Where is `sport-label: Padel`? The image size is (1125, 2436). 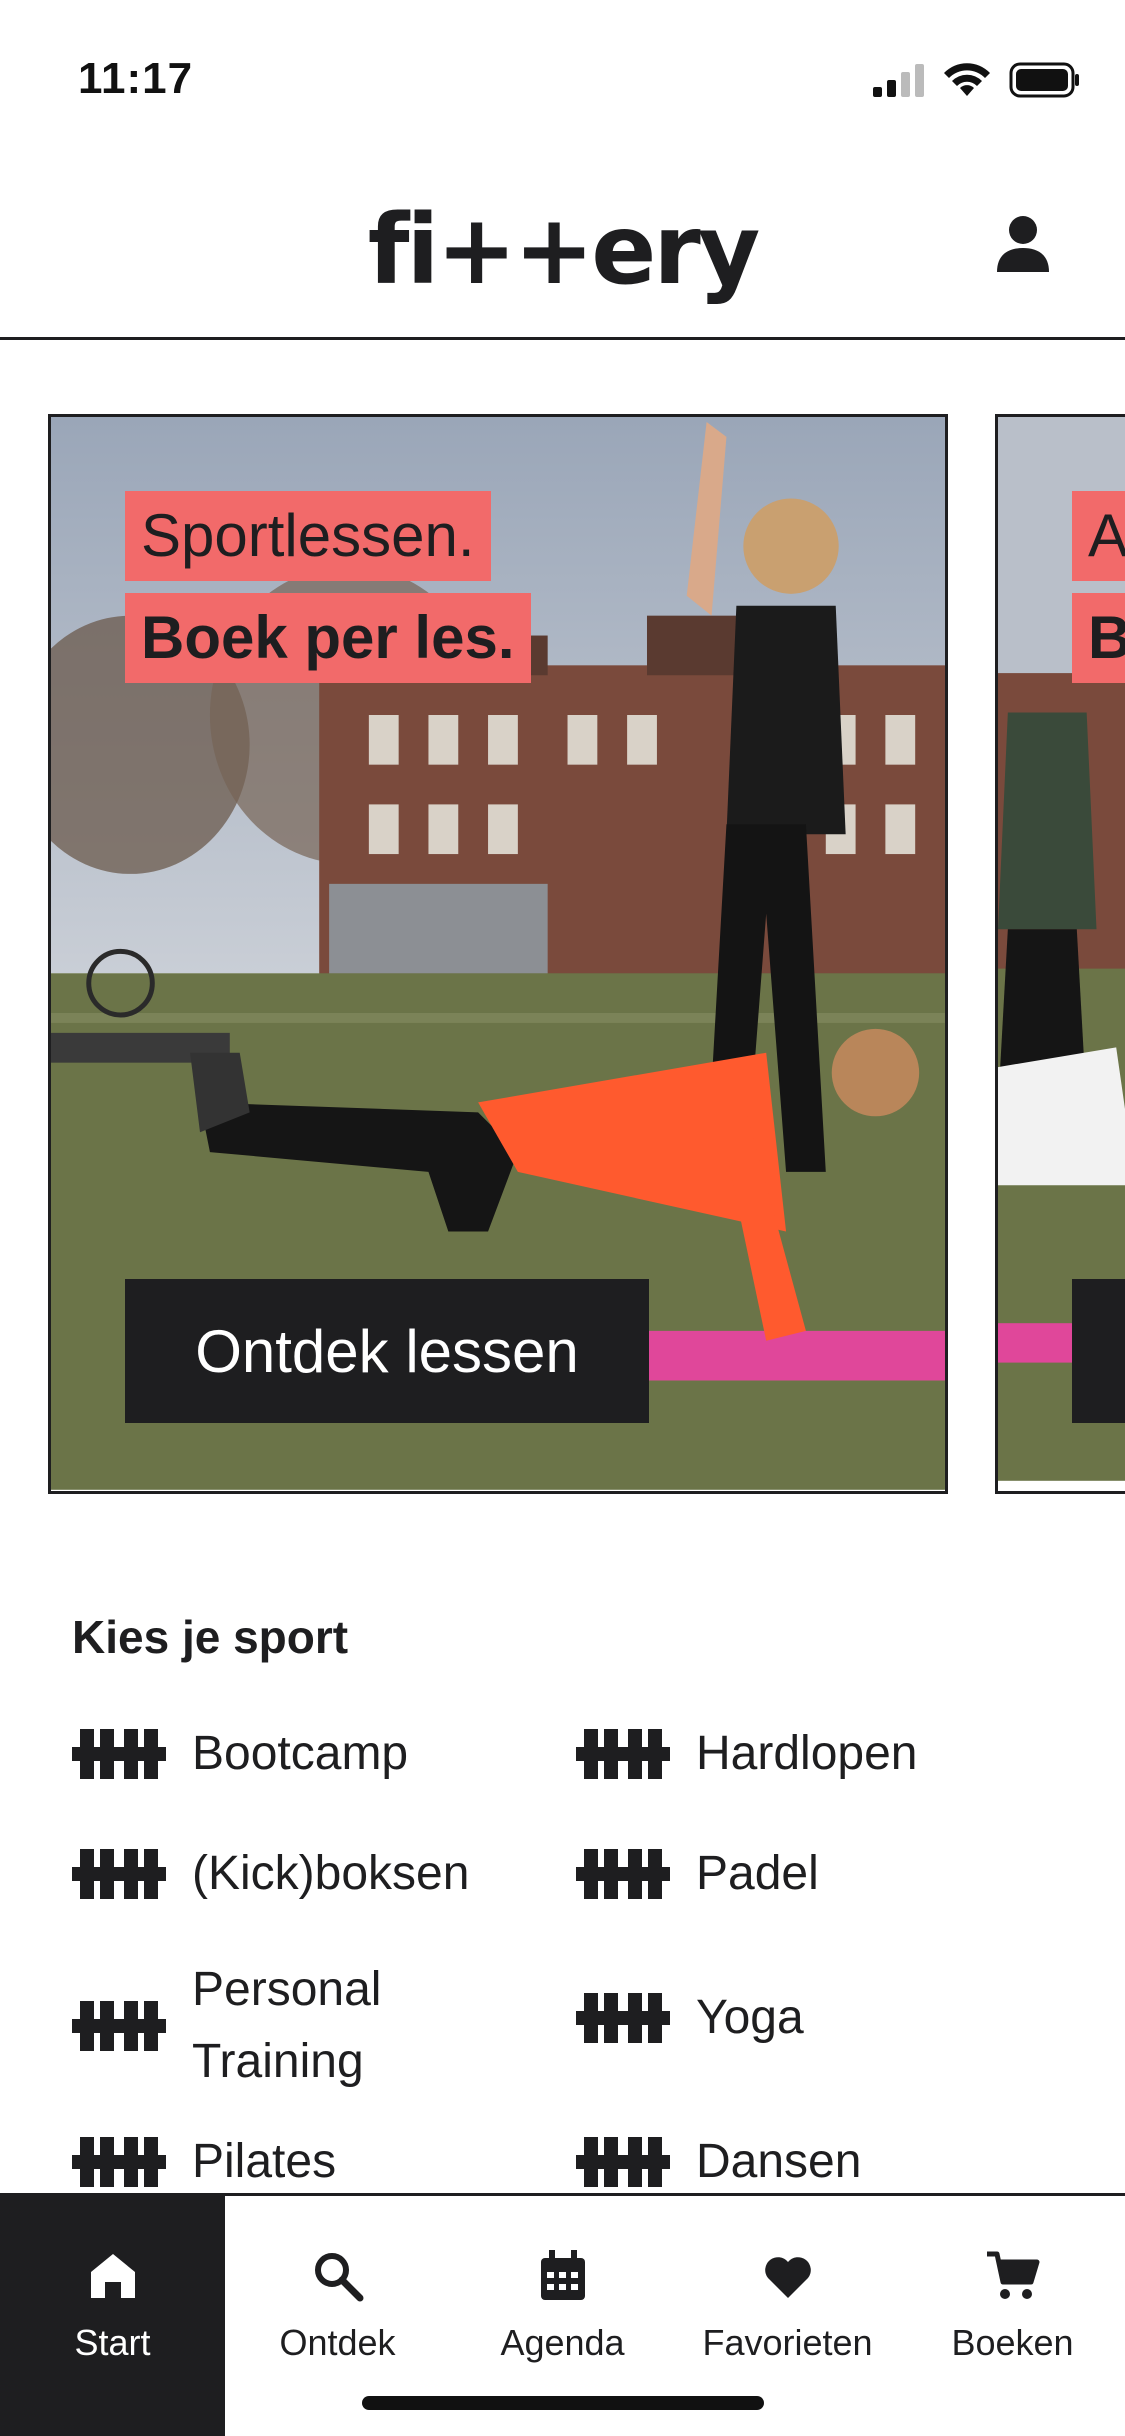
sport-label: Padel is located at coordinates (757, 1873).